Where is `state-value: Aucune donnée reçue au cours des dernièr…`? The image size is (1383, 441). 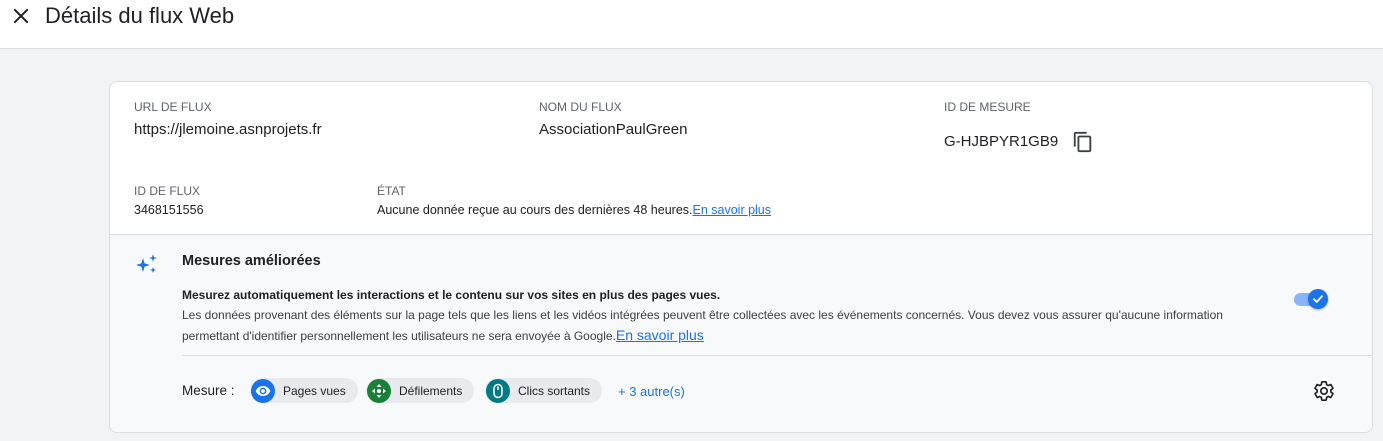 state-value: Aucune donnée reçue au cours des dernièr… is located at coordinates (574, 210).